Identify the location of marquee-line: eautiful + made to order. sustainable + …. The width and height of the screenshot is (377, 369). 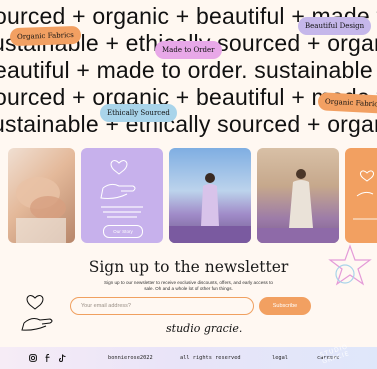
(188, 70).